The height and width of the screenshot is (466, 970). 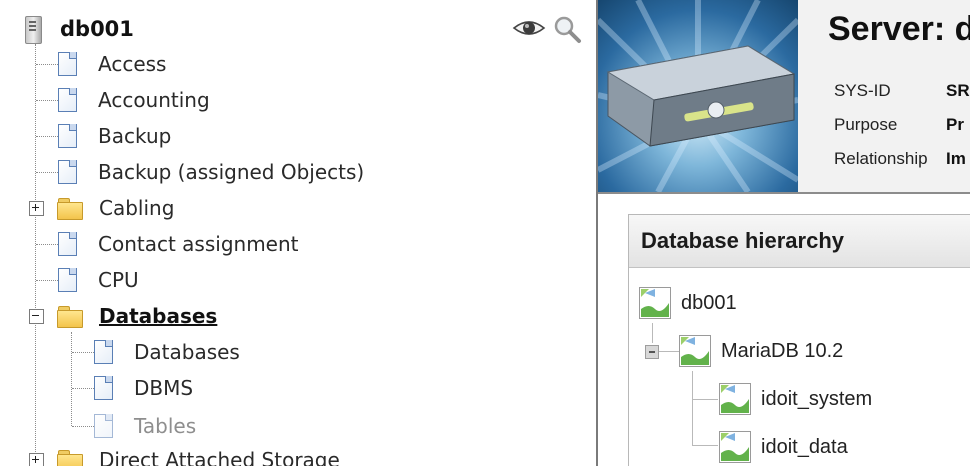 I want to click on info-key: Relationship, so click(x=881, y=158).